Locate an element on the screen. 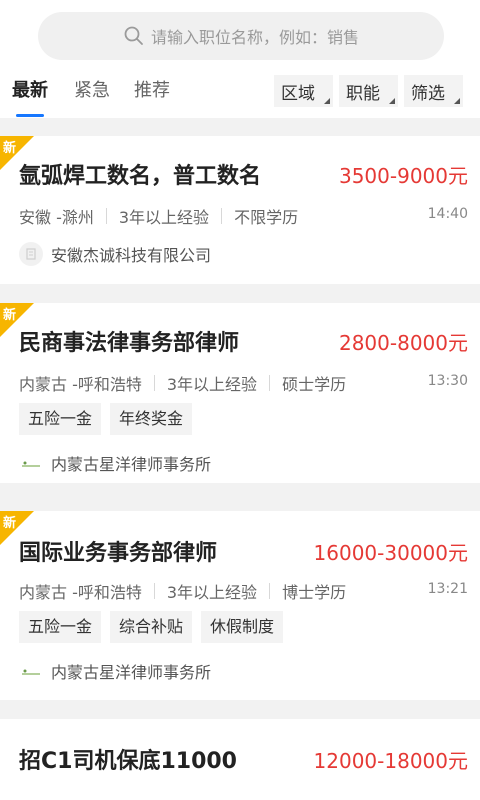 Image resolution: width=480 pixels, height=800 pixels. search-bar: 请输入职位名称，例如：销售 is located at coordinates (241, 36).